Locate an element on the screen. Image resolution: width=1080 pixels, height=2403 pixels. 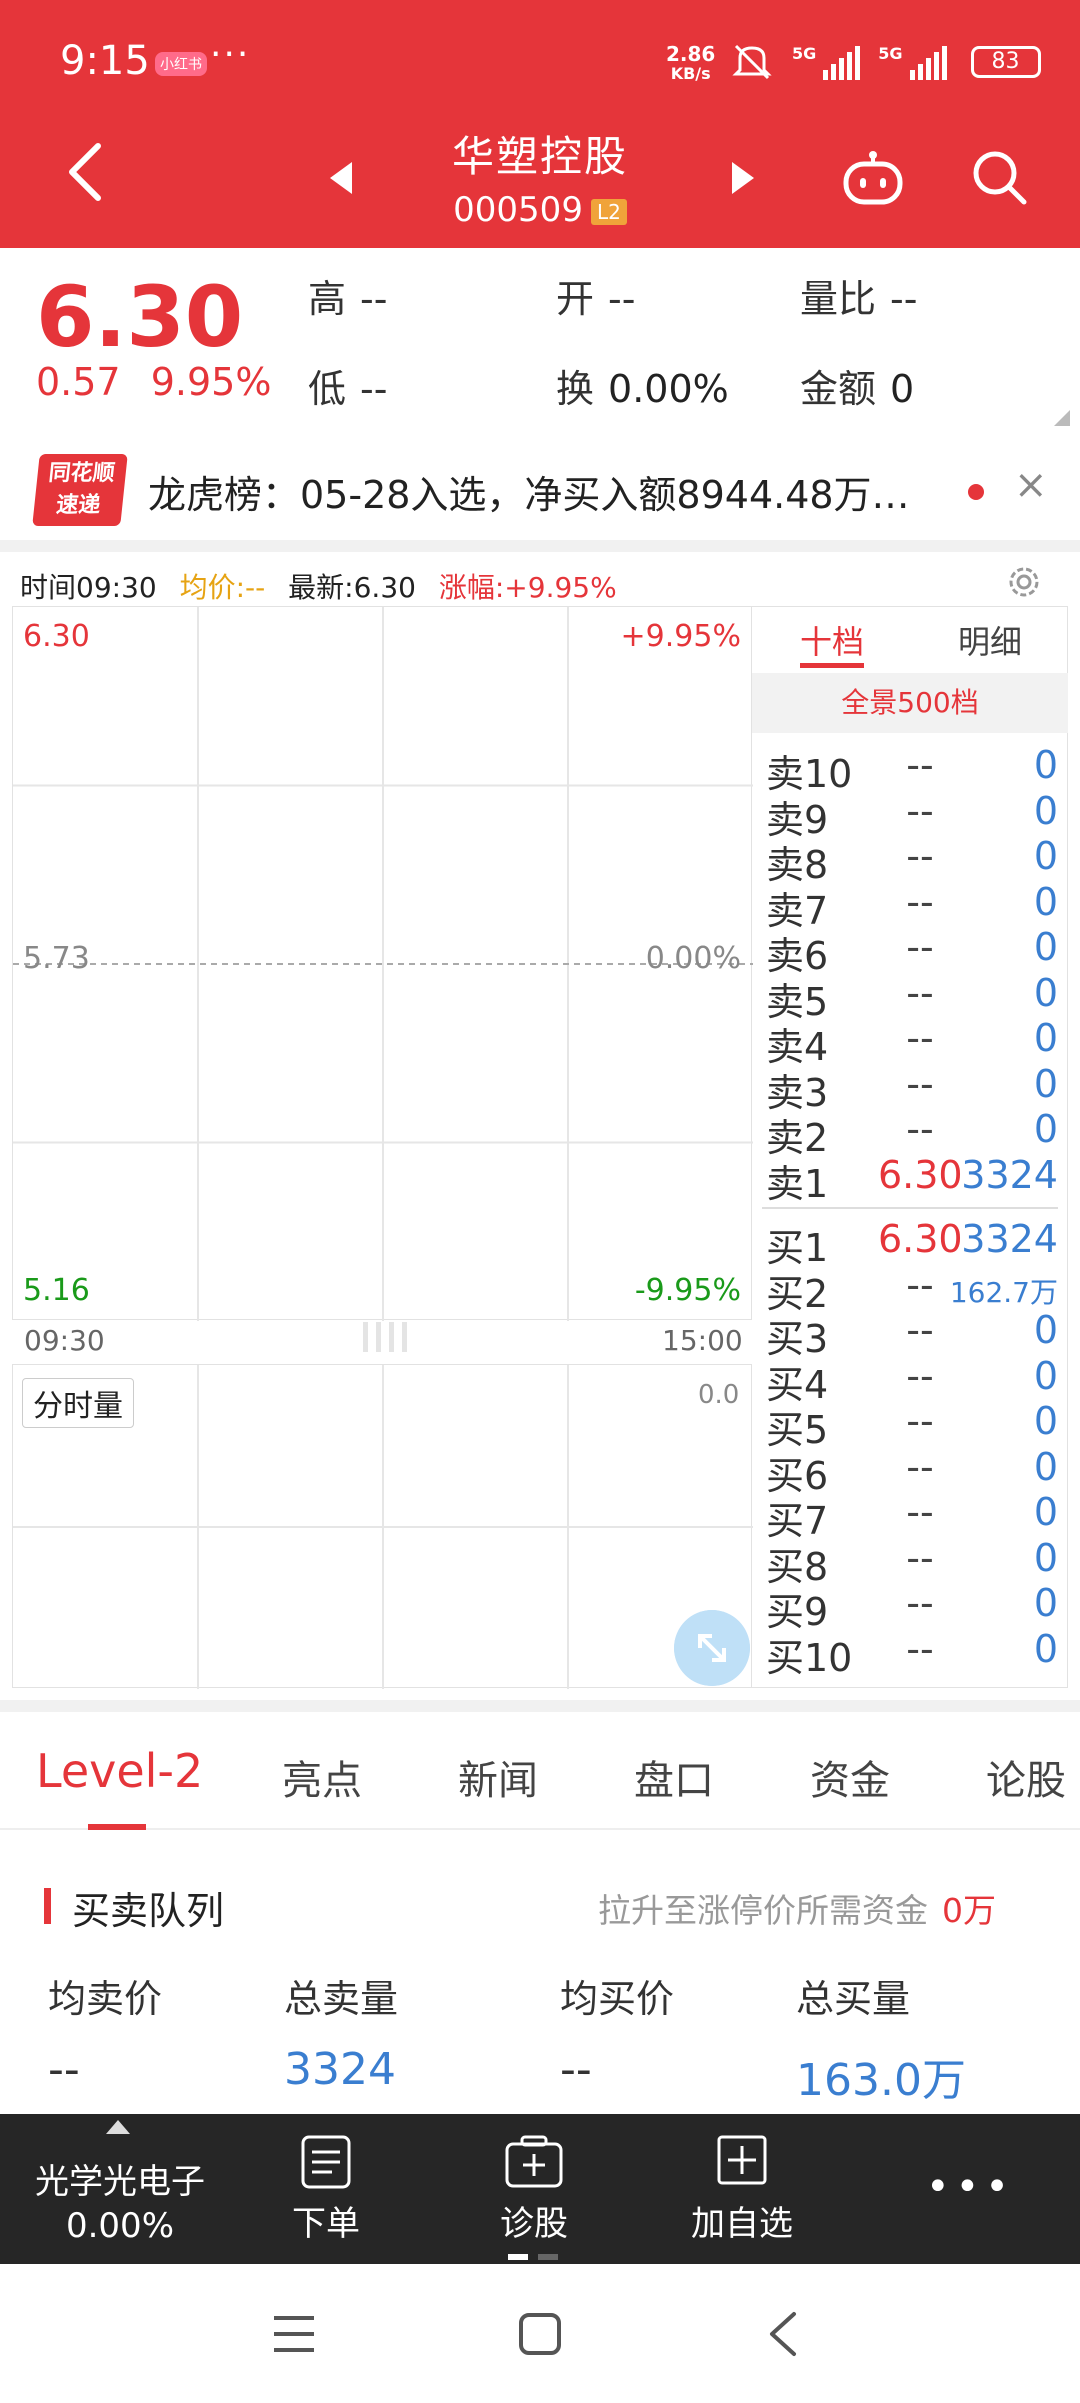
buy-level-volume: 3324 is located at coordinates (1009, 1239).